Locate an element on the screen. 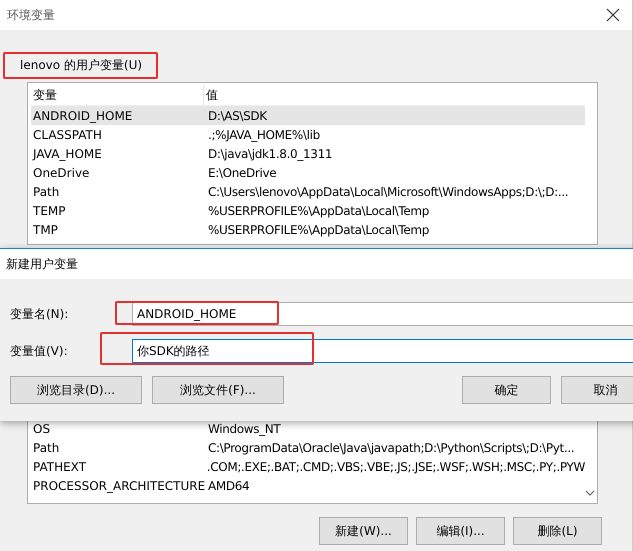 The height and width of the screenshot is (551, 633). table-cell-text: CLASSPATH is located at coordinates (67, 135).